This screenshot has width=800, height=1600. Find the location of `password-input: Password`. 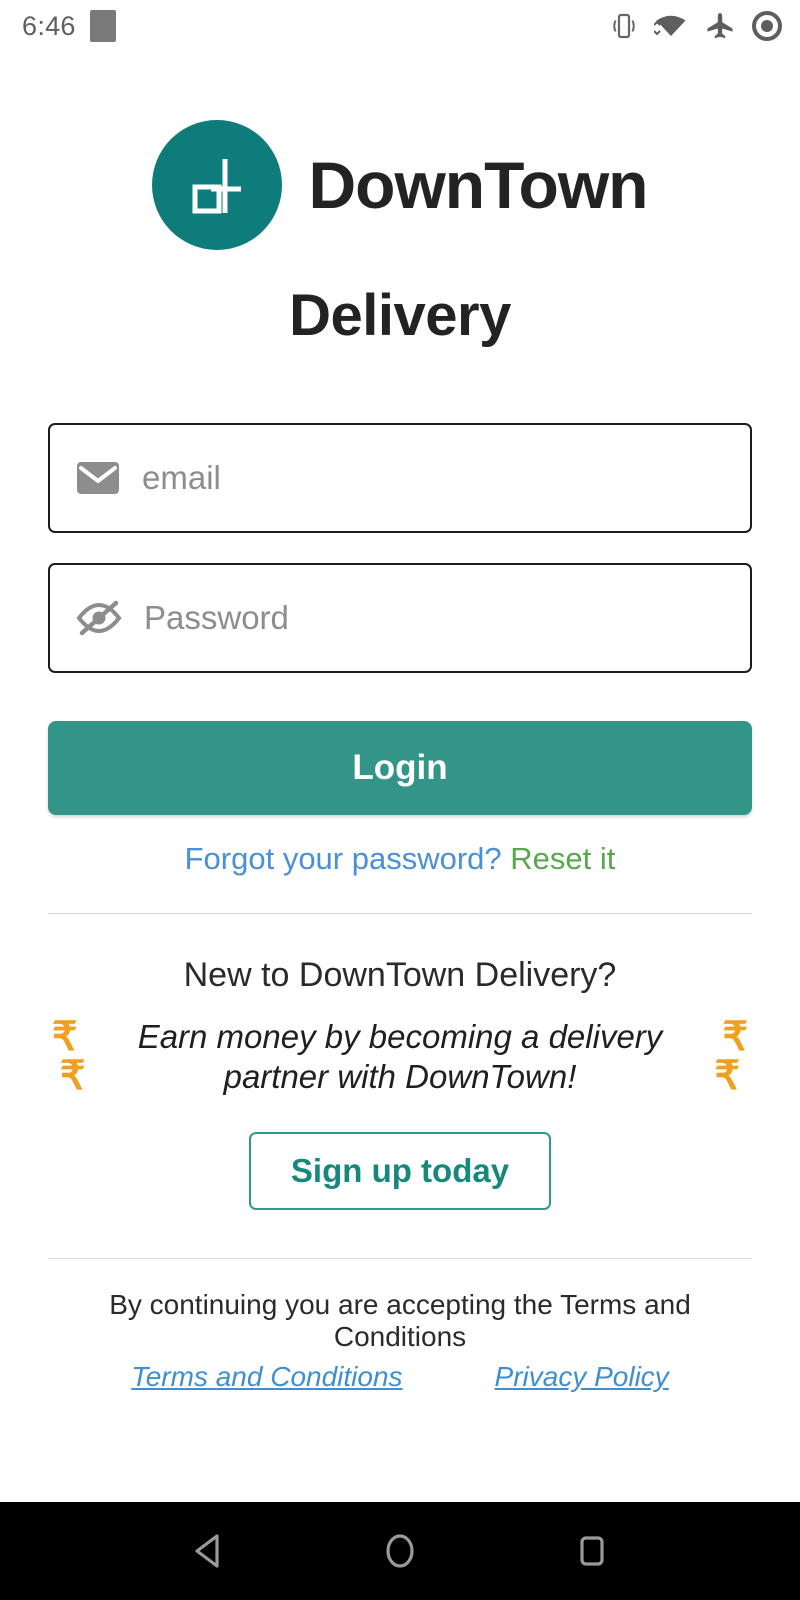

password-input: Password is located at coordinates (400, 618).